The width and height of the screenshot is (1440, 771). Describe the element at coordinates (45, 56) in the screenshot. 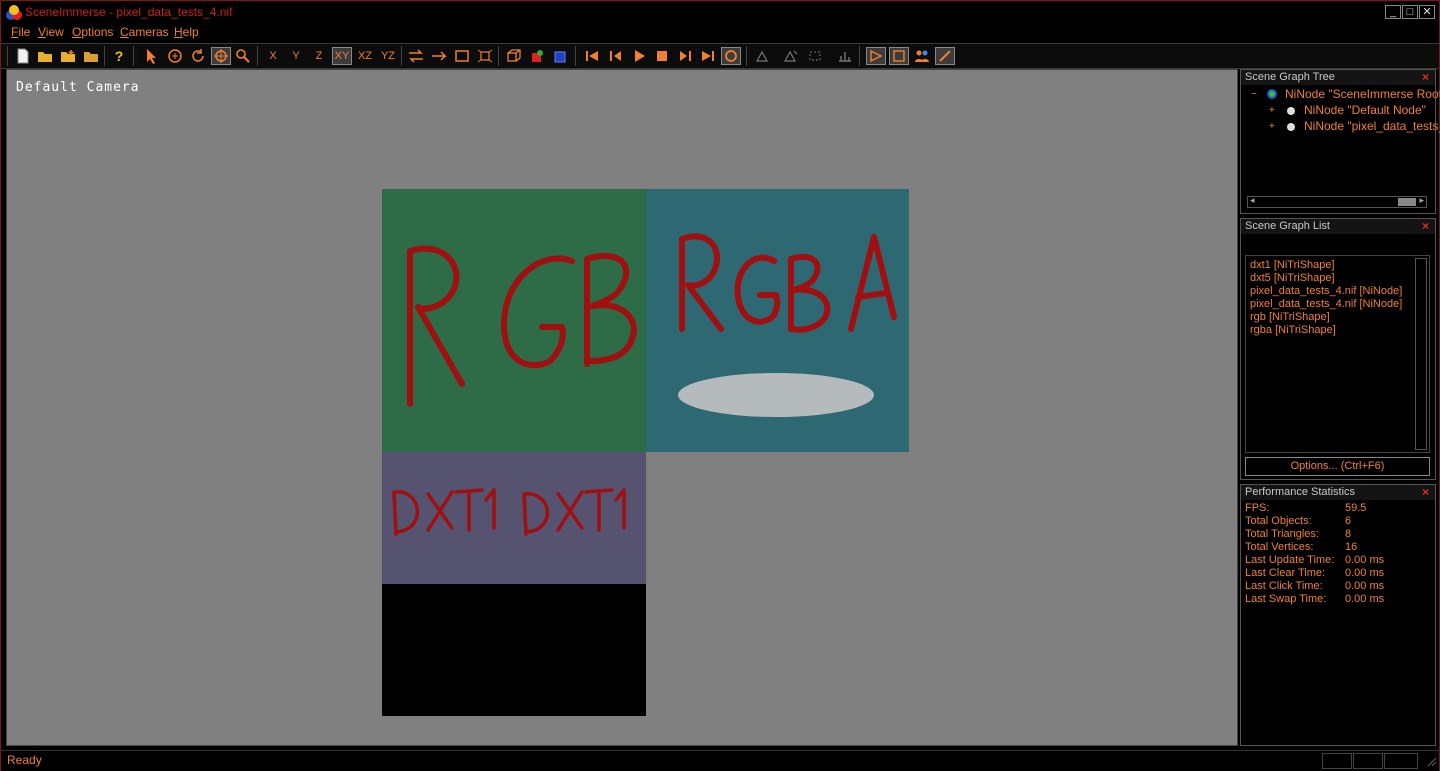

I see `open-folder-icon` at that location.